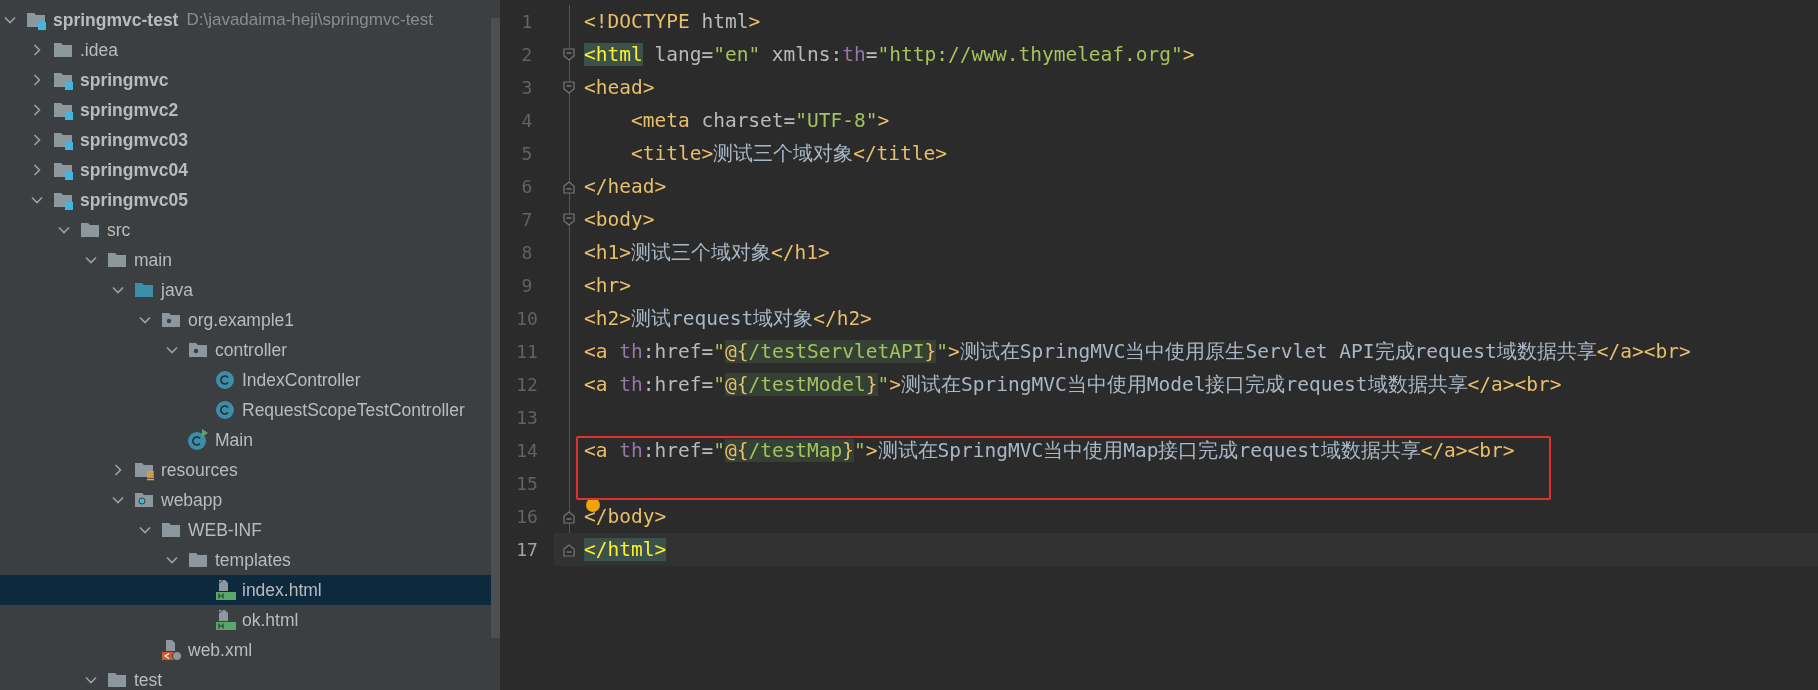  Describe the element at coordinates (225, 530) in the screenshot. I see `item-label: WEB-INF` at that location.